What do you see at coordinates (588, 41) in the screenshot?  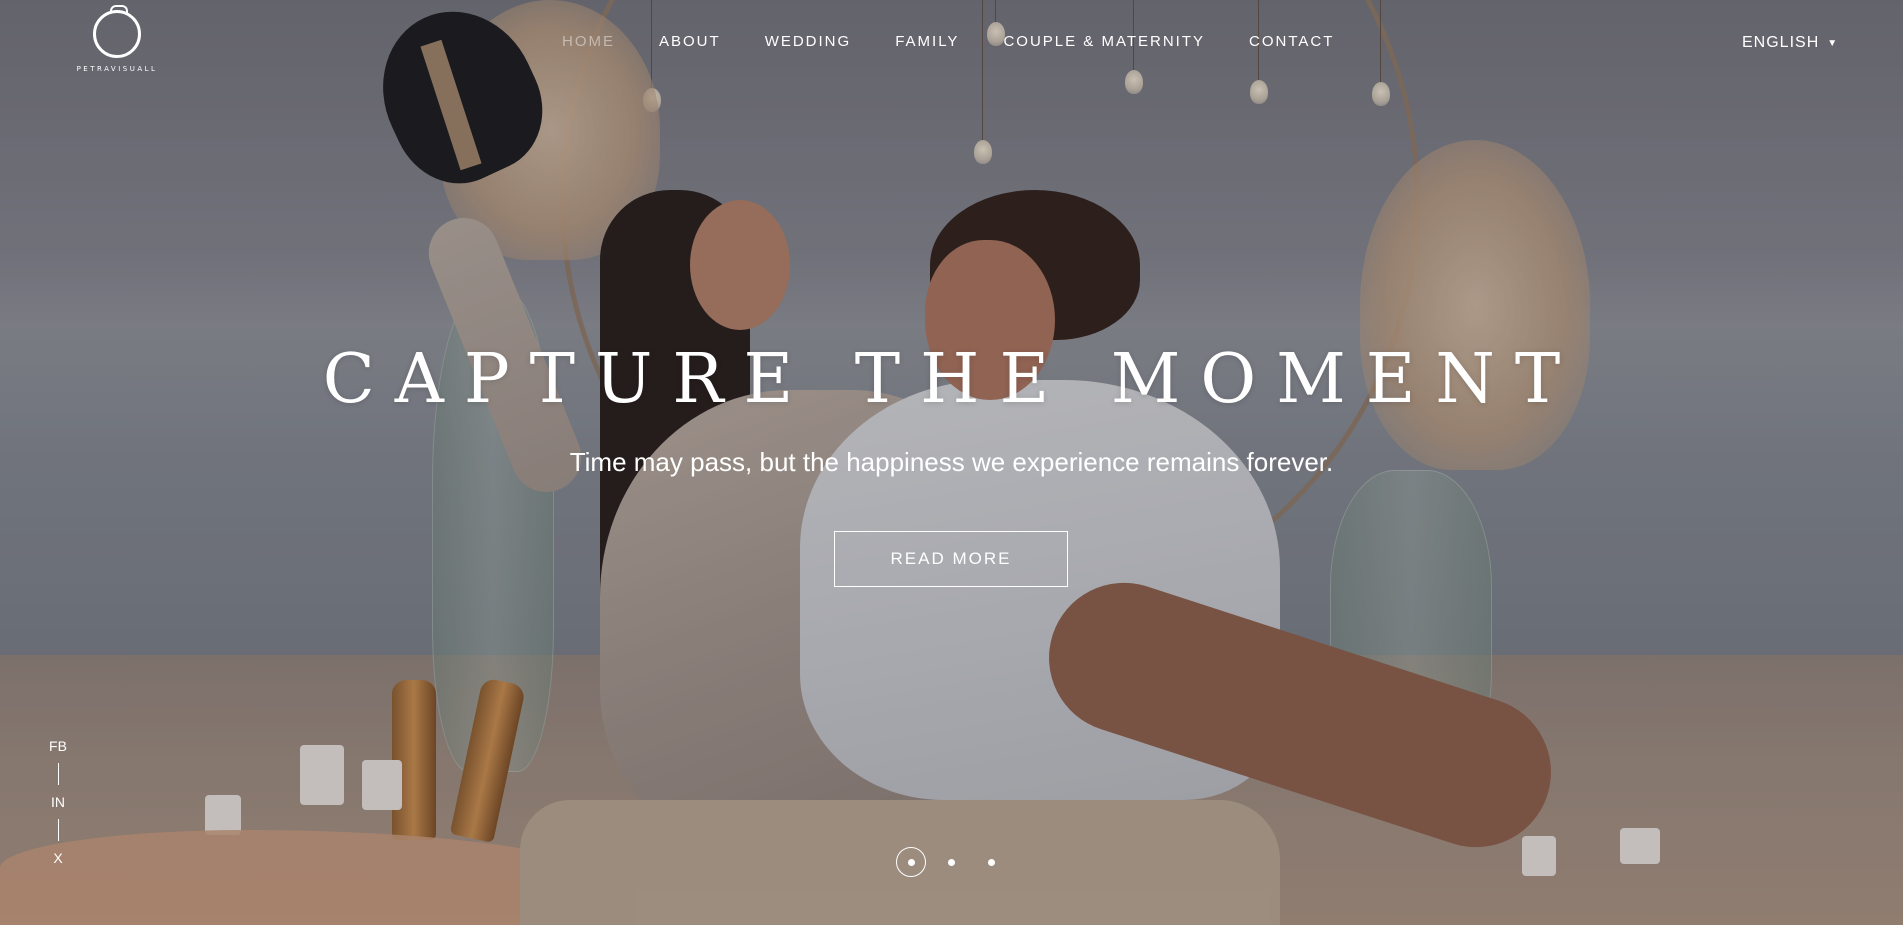 I see `nav-item-home: HOME` at bounding box center [588, 41].